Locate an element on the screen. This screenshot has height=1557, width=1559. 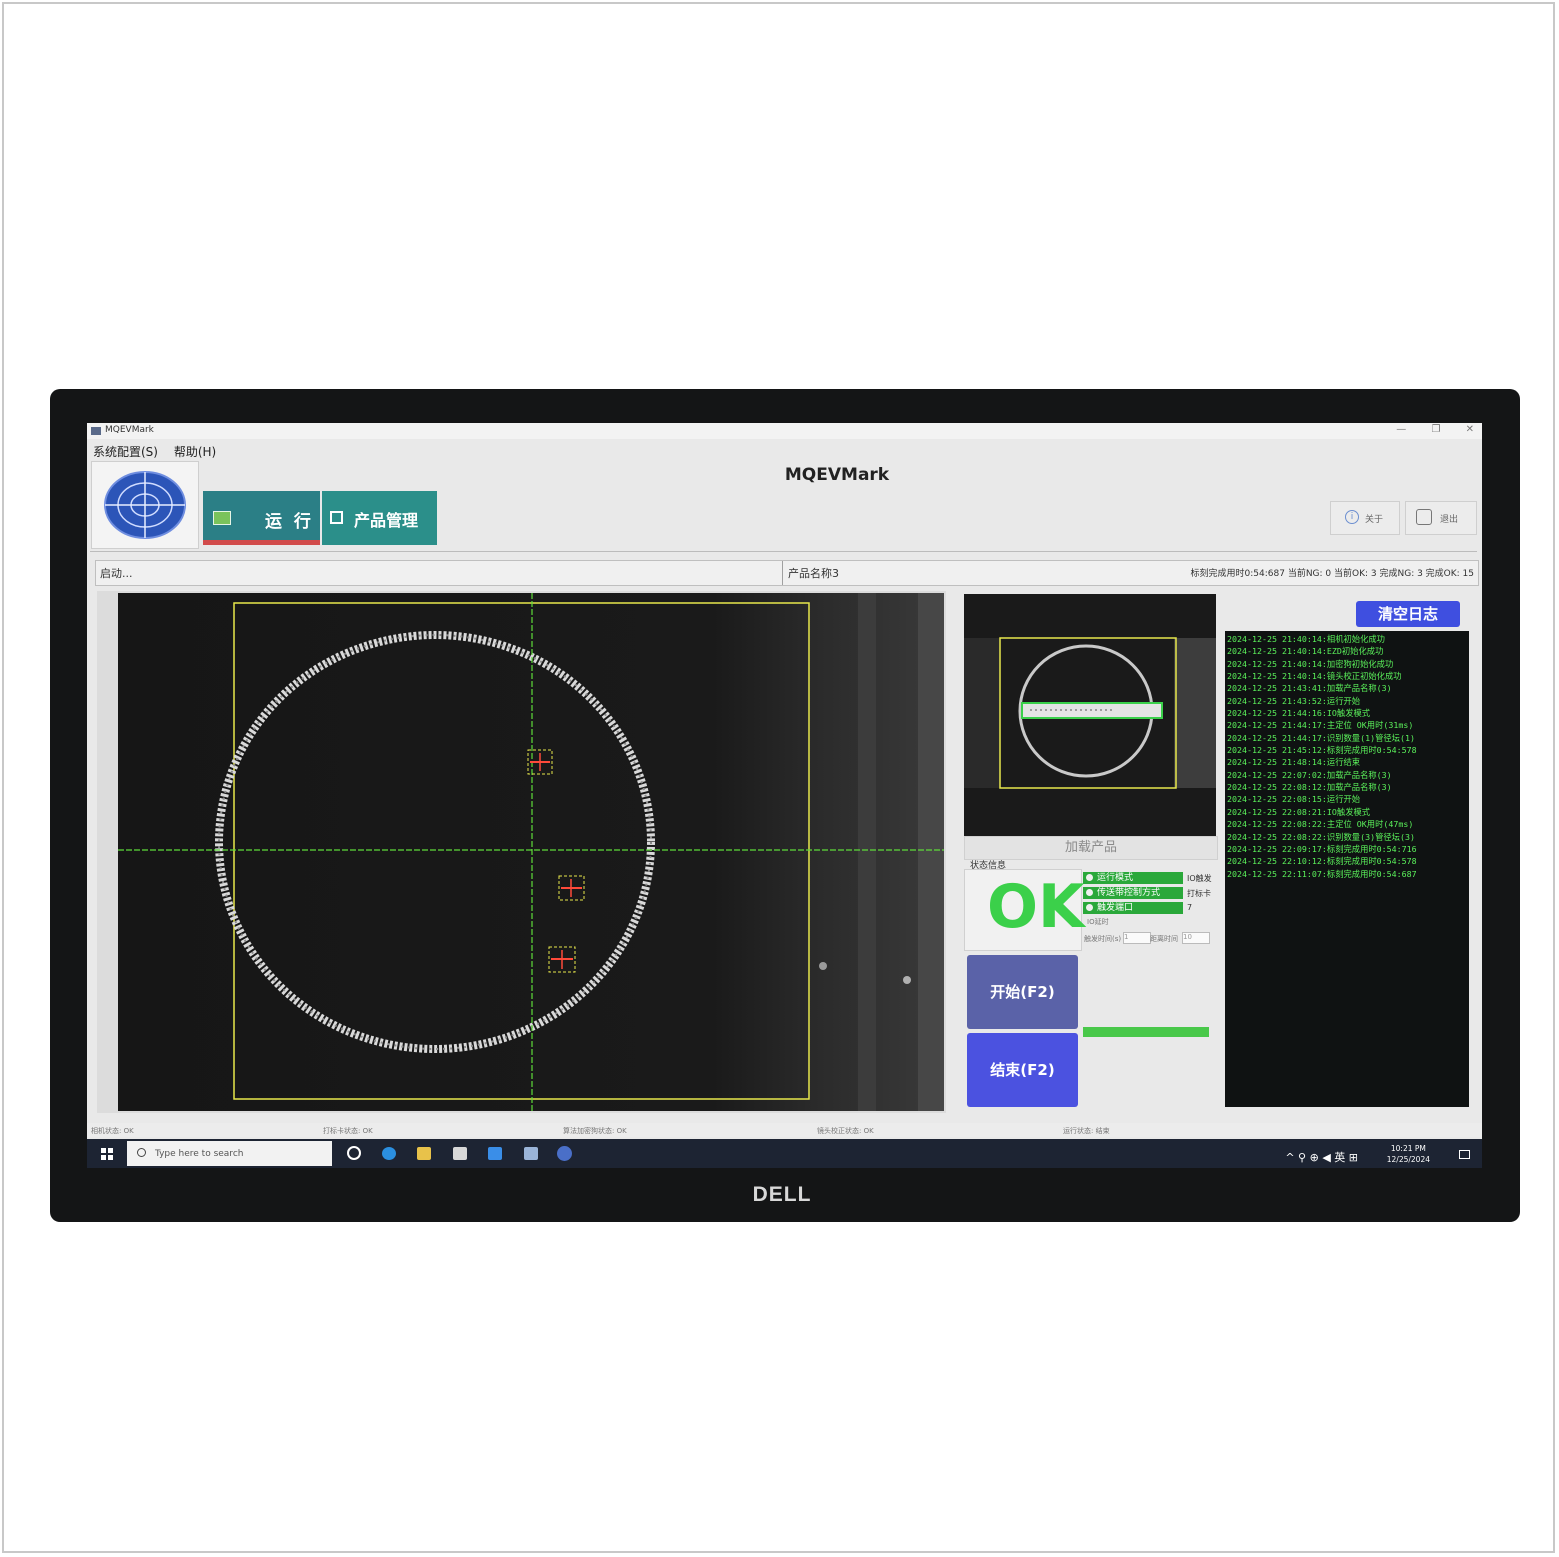
result-text: OK is located at coordinates (1036, 907).